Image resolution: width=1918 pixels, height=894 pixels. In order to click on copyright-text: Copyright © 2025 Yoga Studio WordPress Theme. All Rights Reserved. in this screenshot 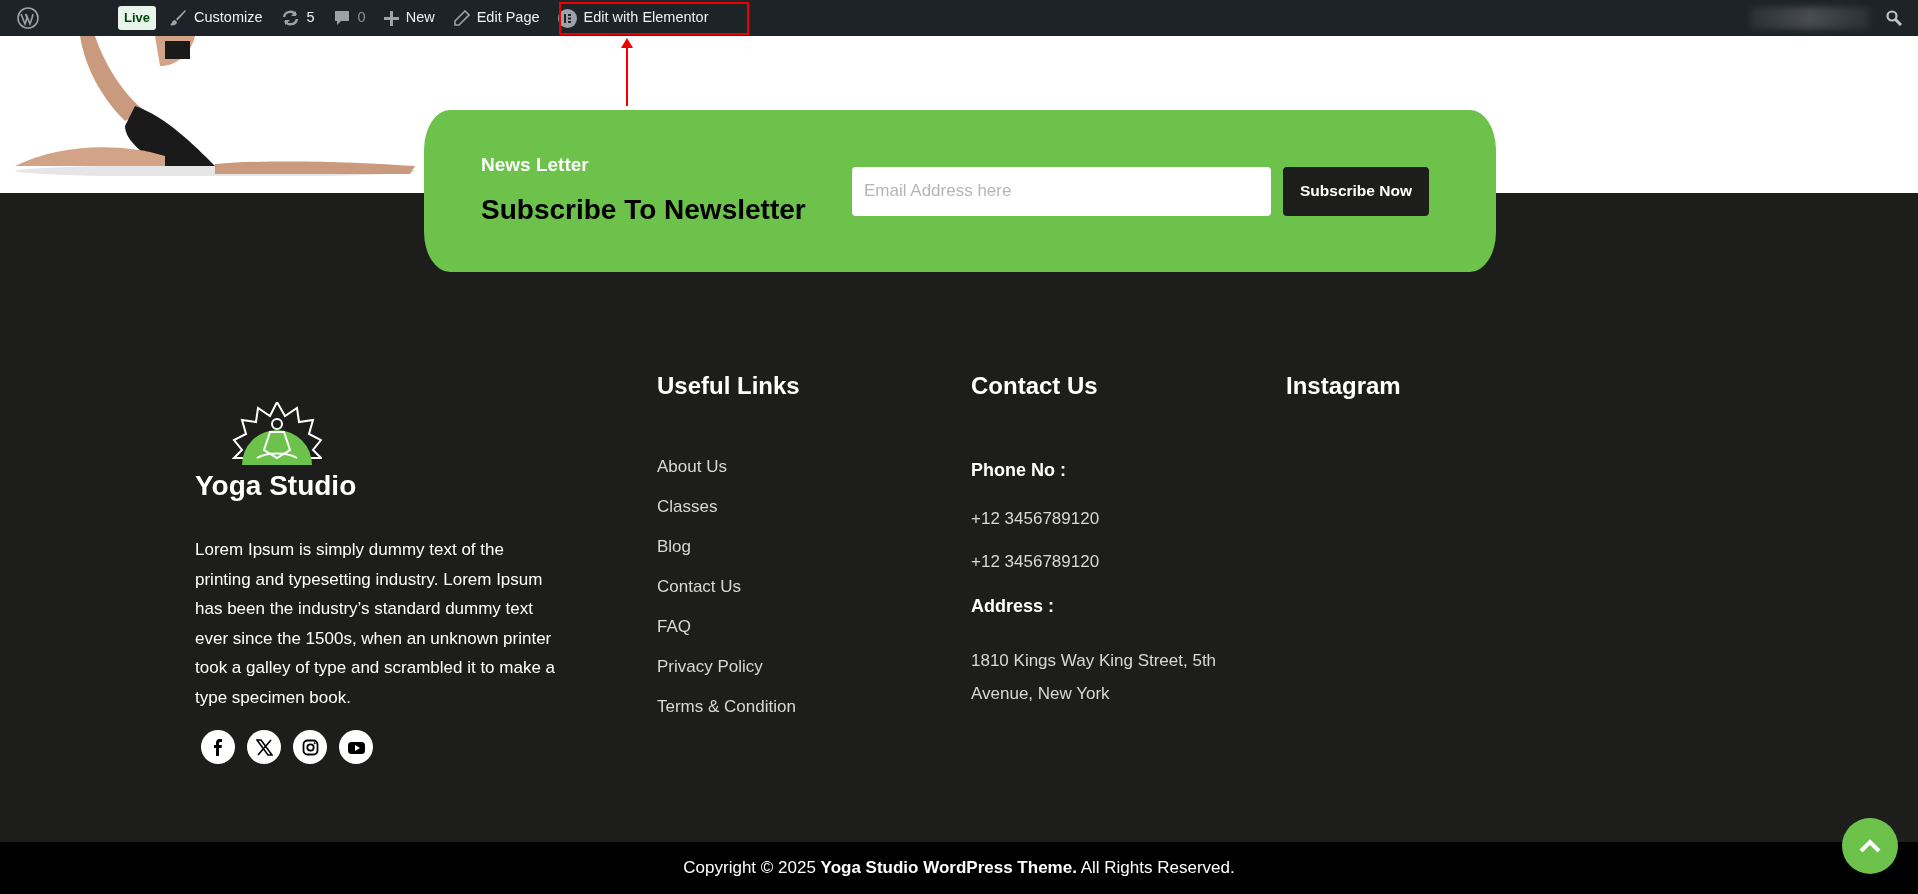, I will do `click(959, 868)`.